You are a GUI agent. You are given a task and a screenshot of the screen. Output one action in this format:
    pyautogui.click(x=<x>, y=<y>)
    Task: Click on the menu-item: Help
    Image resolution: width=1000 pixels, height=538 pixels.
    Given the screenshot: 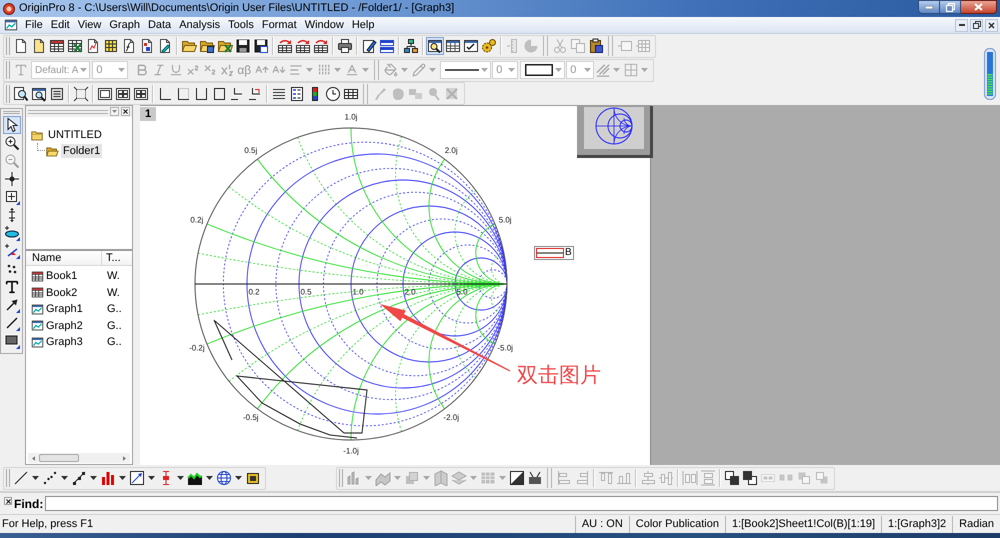 What is the action you would take?
    pyautogui.click(x=363, y=25)
    